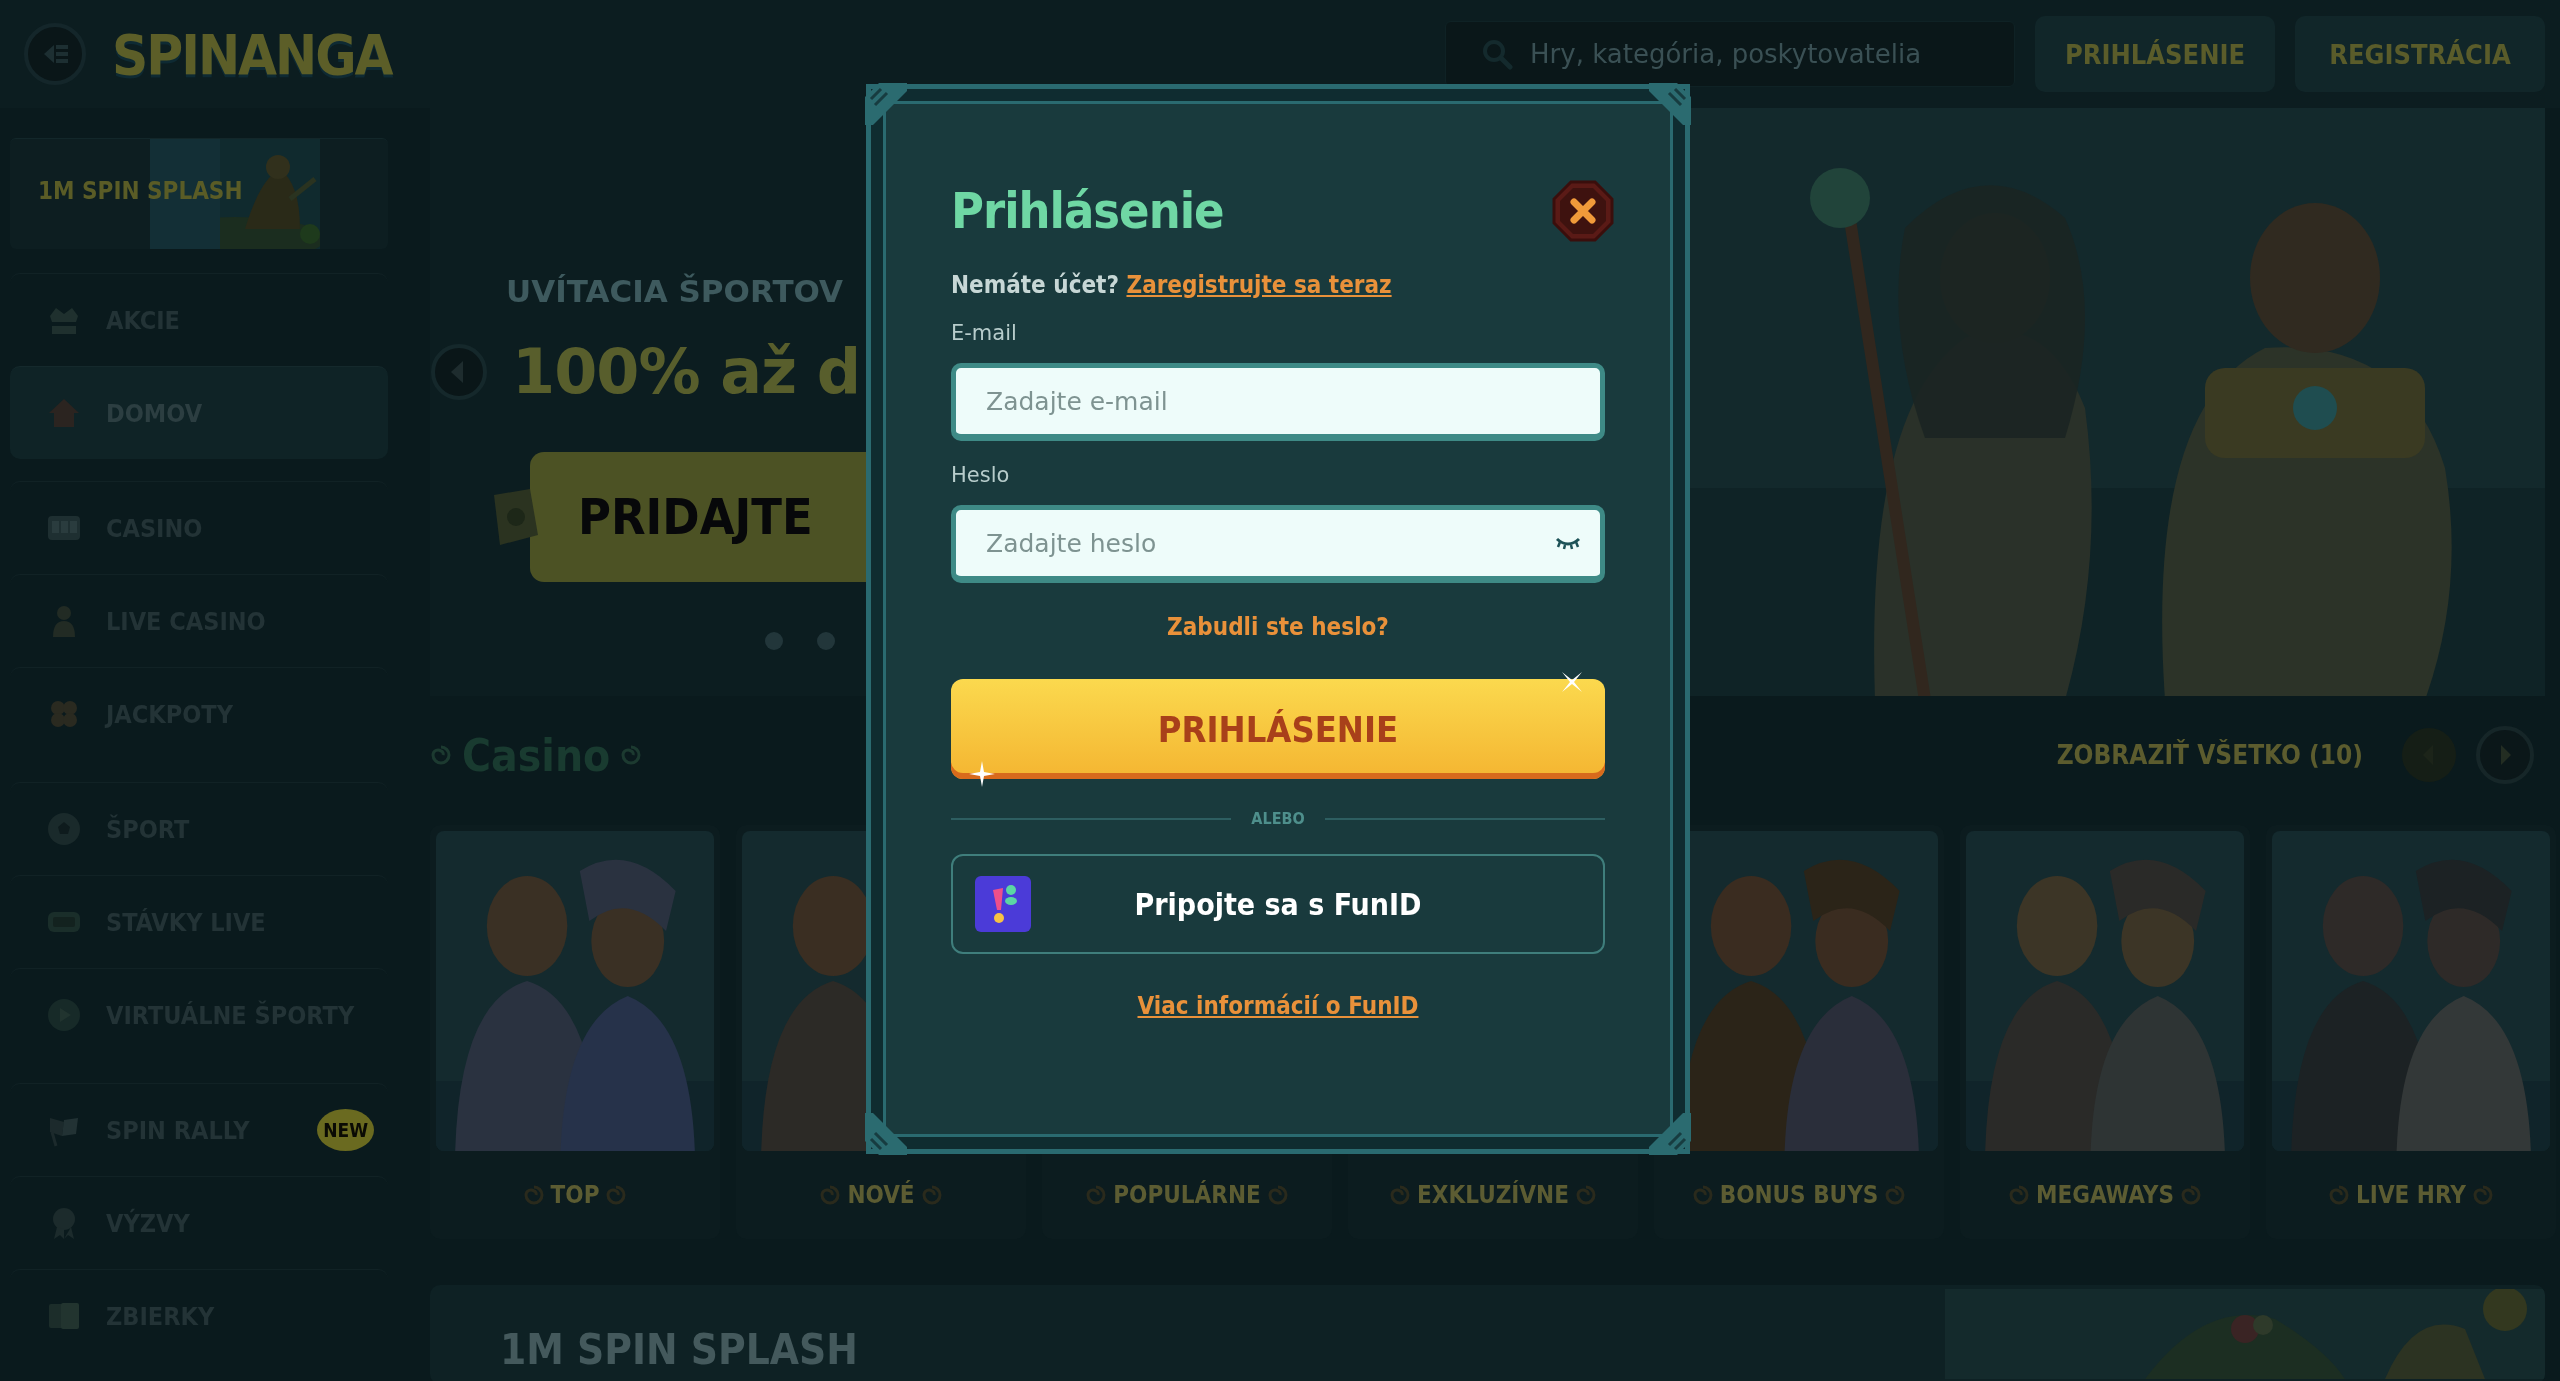 The image size is (2560, 1381). What do you see at coordinates (345, 1130) in the screenshot?
I see `new-badge: NEW` at bounding box center [345, 1130].